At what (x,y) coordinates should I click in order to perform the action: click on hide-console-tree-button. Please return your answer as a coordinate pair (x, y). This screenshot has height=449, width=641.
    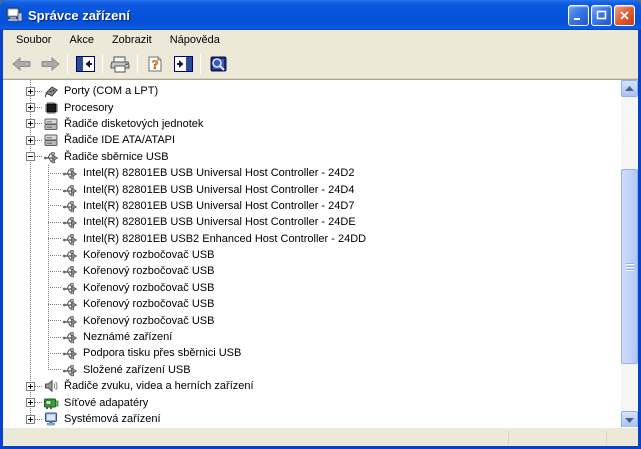
    Looking at the image, I should click on (85, 64).